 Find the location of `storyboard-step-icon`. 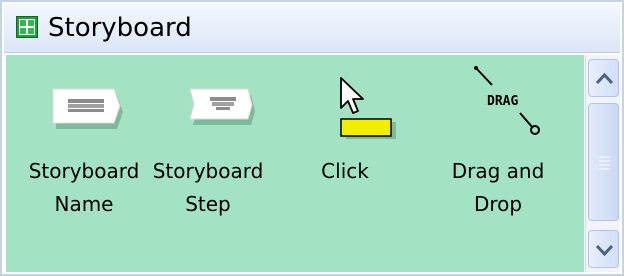

storyboard-step-icon is located at coordinates (222, 106).